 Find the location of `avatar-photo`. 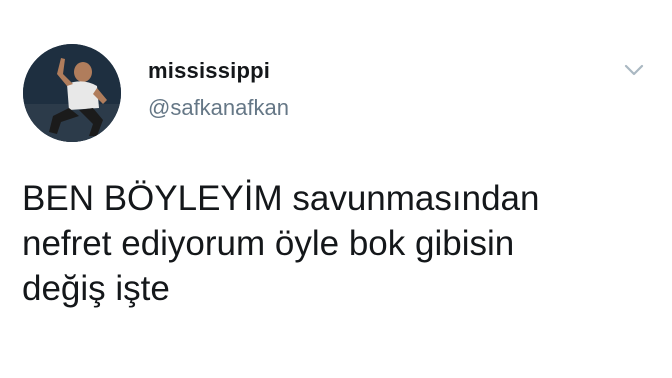

avatar-photo is located at coordinates (72, 93).